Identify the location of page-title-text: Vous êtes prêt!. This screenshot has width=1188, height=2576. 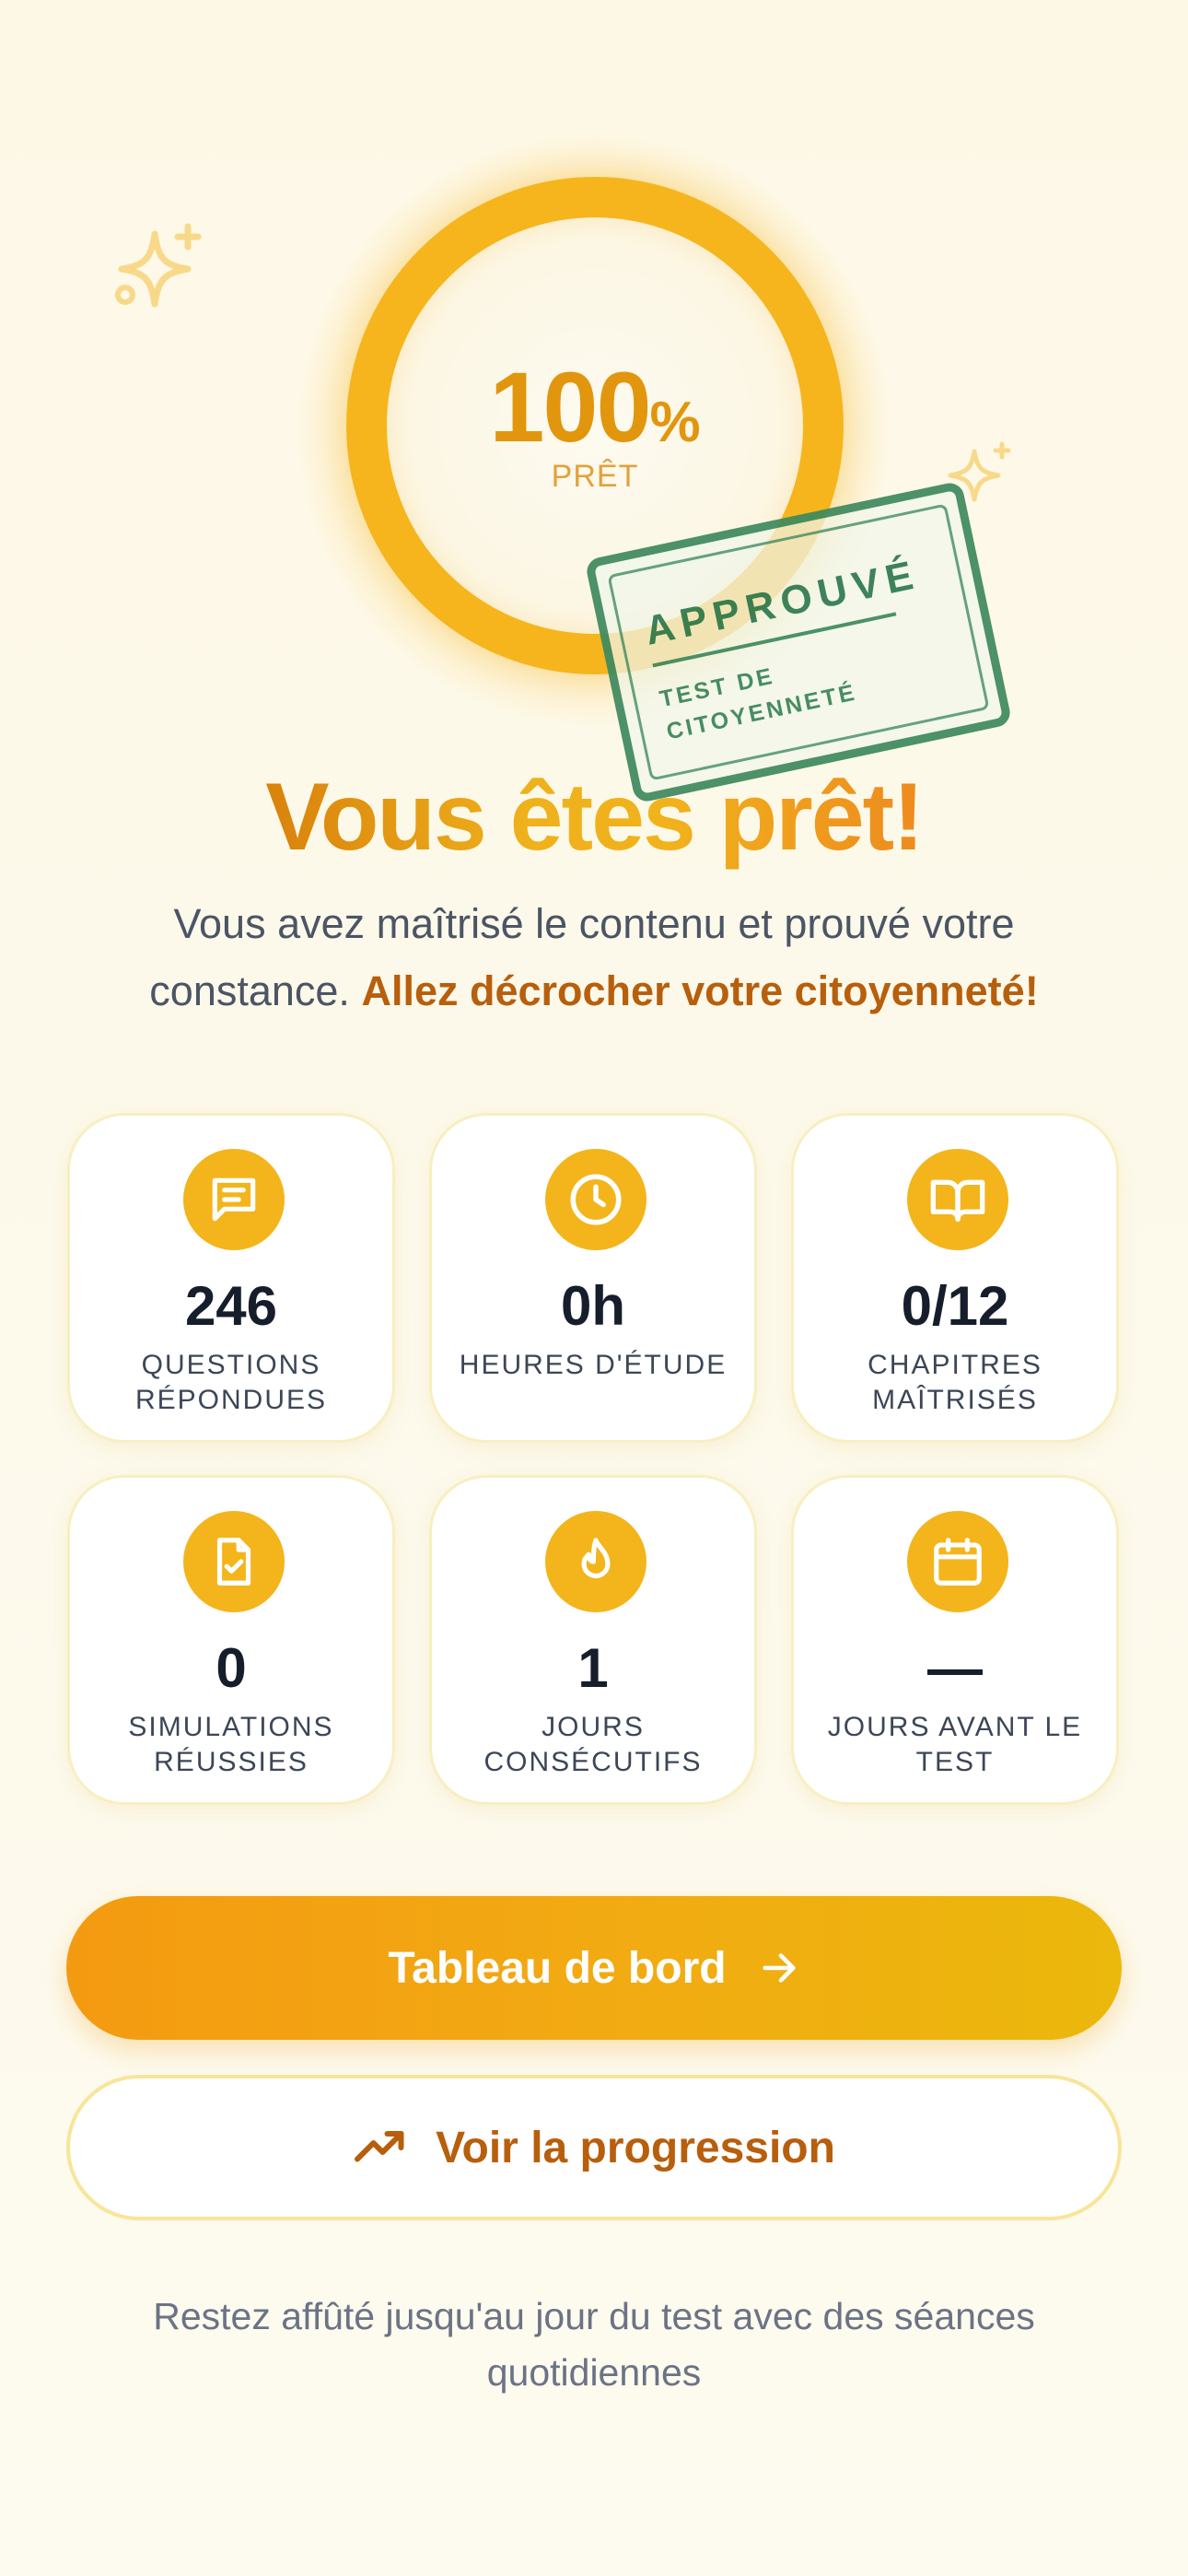
(595, 817).